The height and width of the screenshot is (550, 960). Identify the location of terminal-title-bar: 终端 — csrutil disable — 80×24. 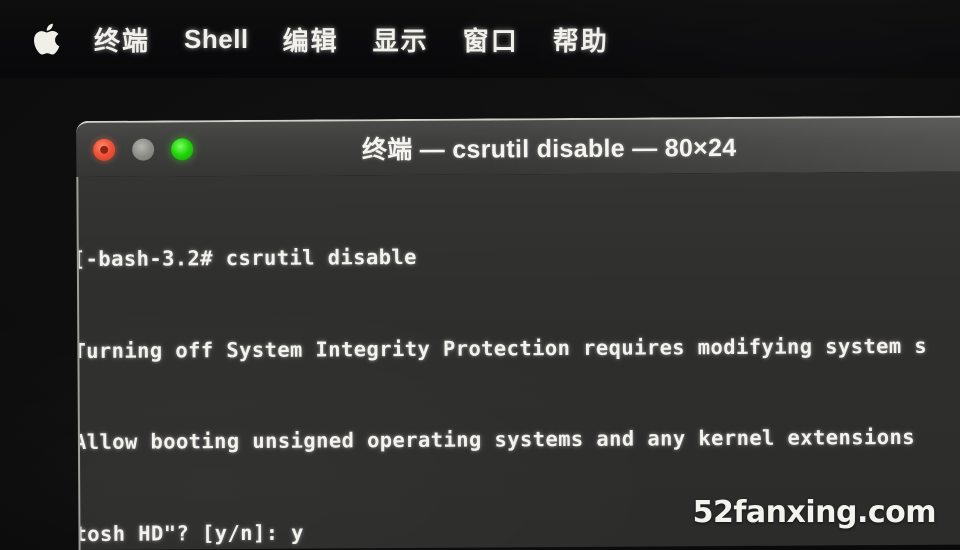
(518, 146).